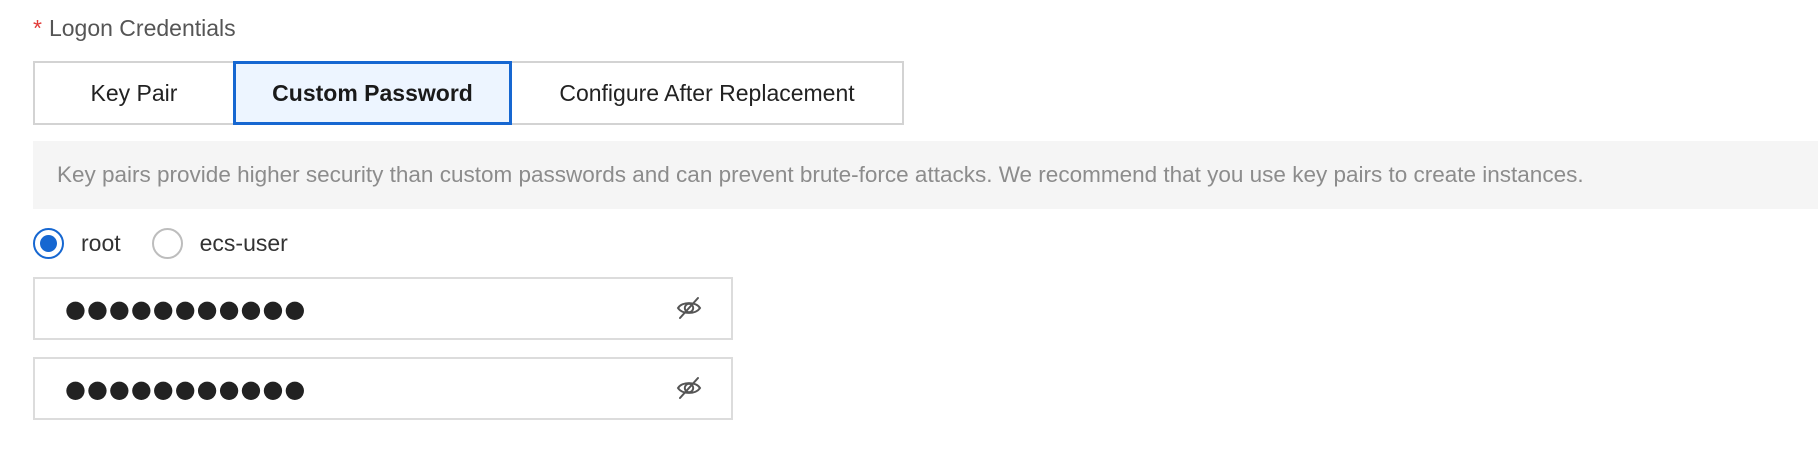 Image resolution: width=1818 pixels, height=458 pixels. What do you see at coordinates (243, 242) in the screenshot?
I see `radio-ecs-user-label: ecs-user` at bounding box center [243, 242].